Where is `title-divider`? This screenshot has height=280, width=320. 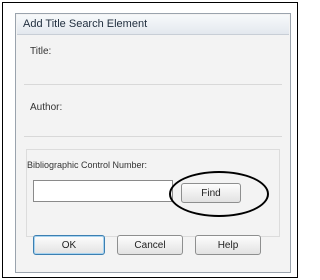 title-divider is located at coordinates (153, 84).